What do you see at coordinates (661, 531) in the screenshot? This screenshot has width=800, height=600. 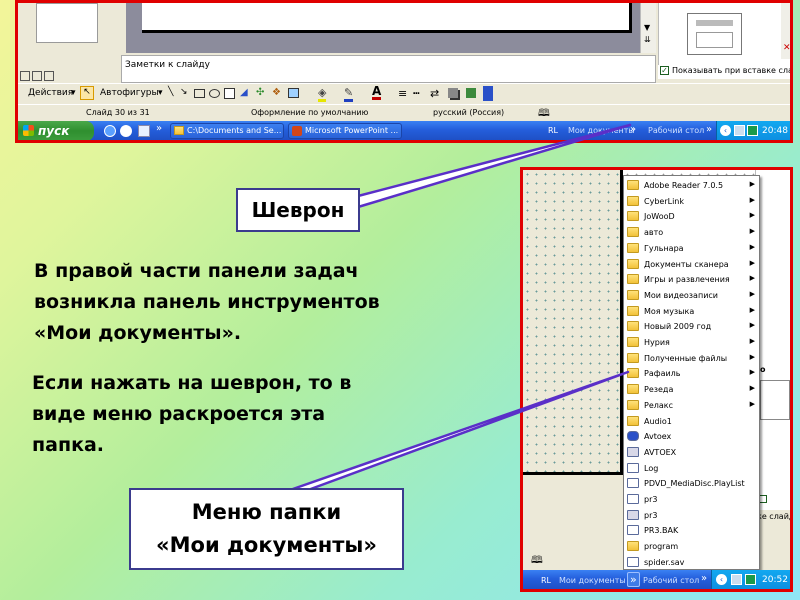 I see `menu-item-label: PR3.BAK` at bounding box center [661, 531].